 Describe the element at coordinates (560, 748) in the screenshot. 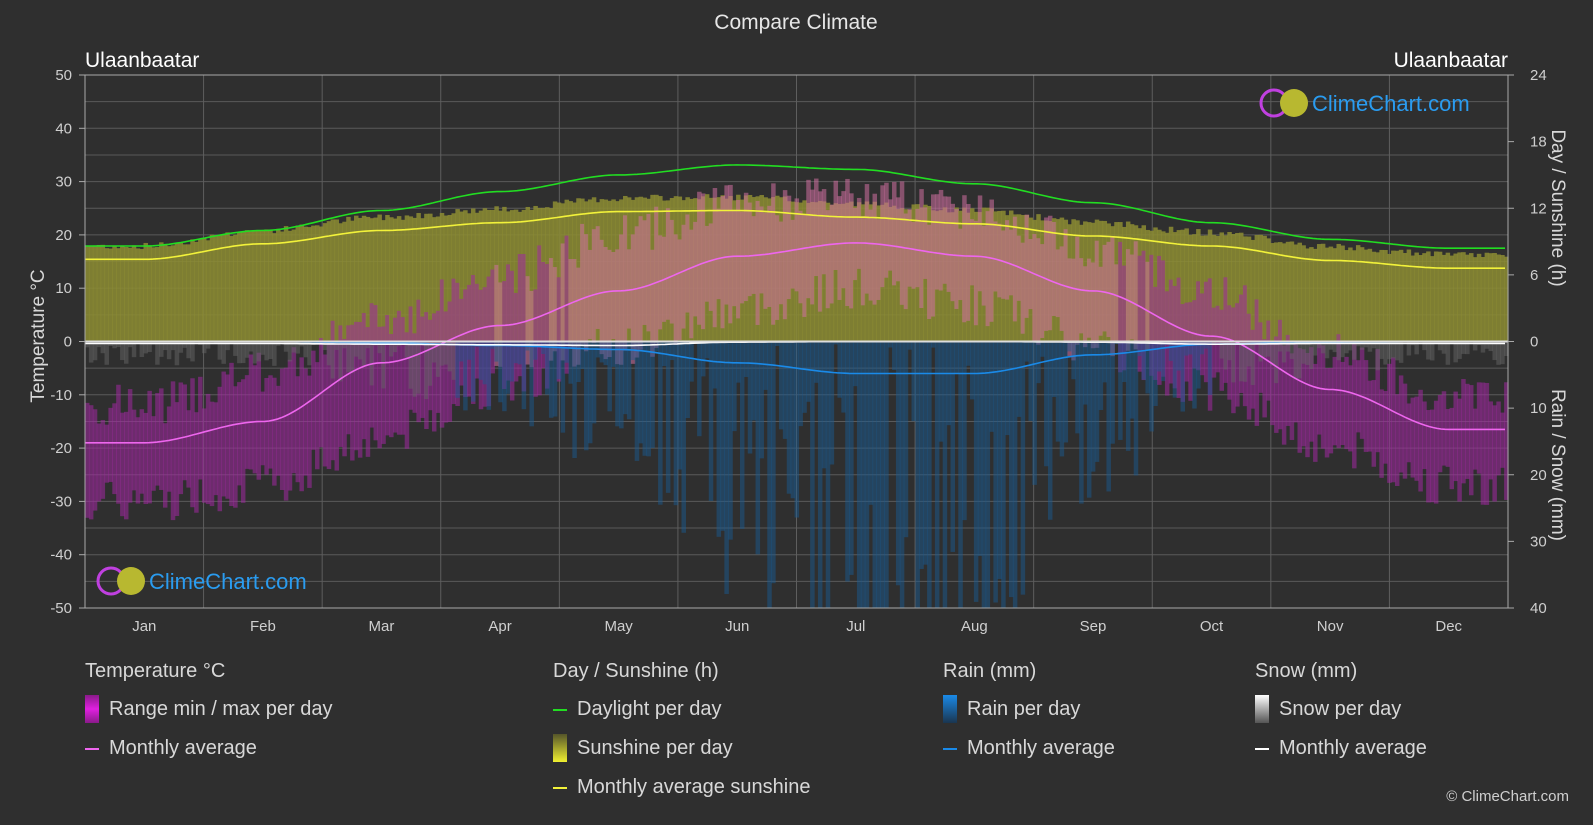

I see `sunshine-swatch` at that location.